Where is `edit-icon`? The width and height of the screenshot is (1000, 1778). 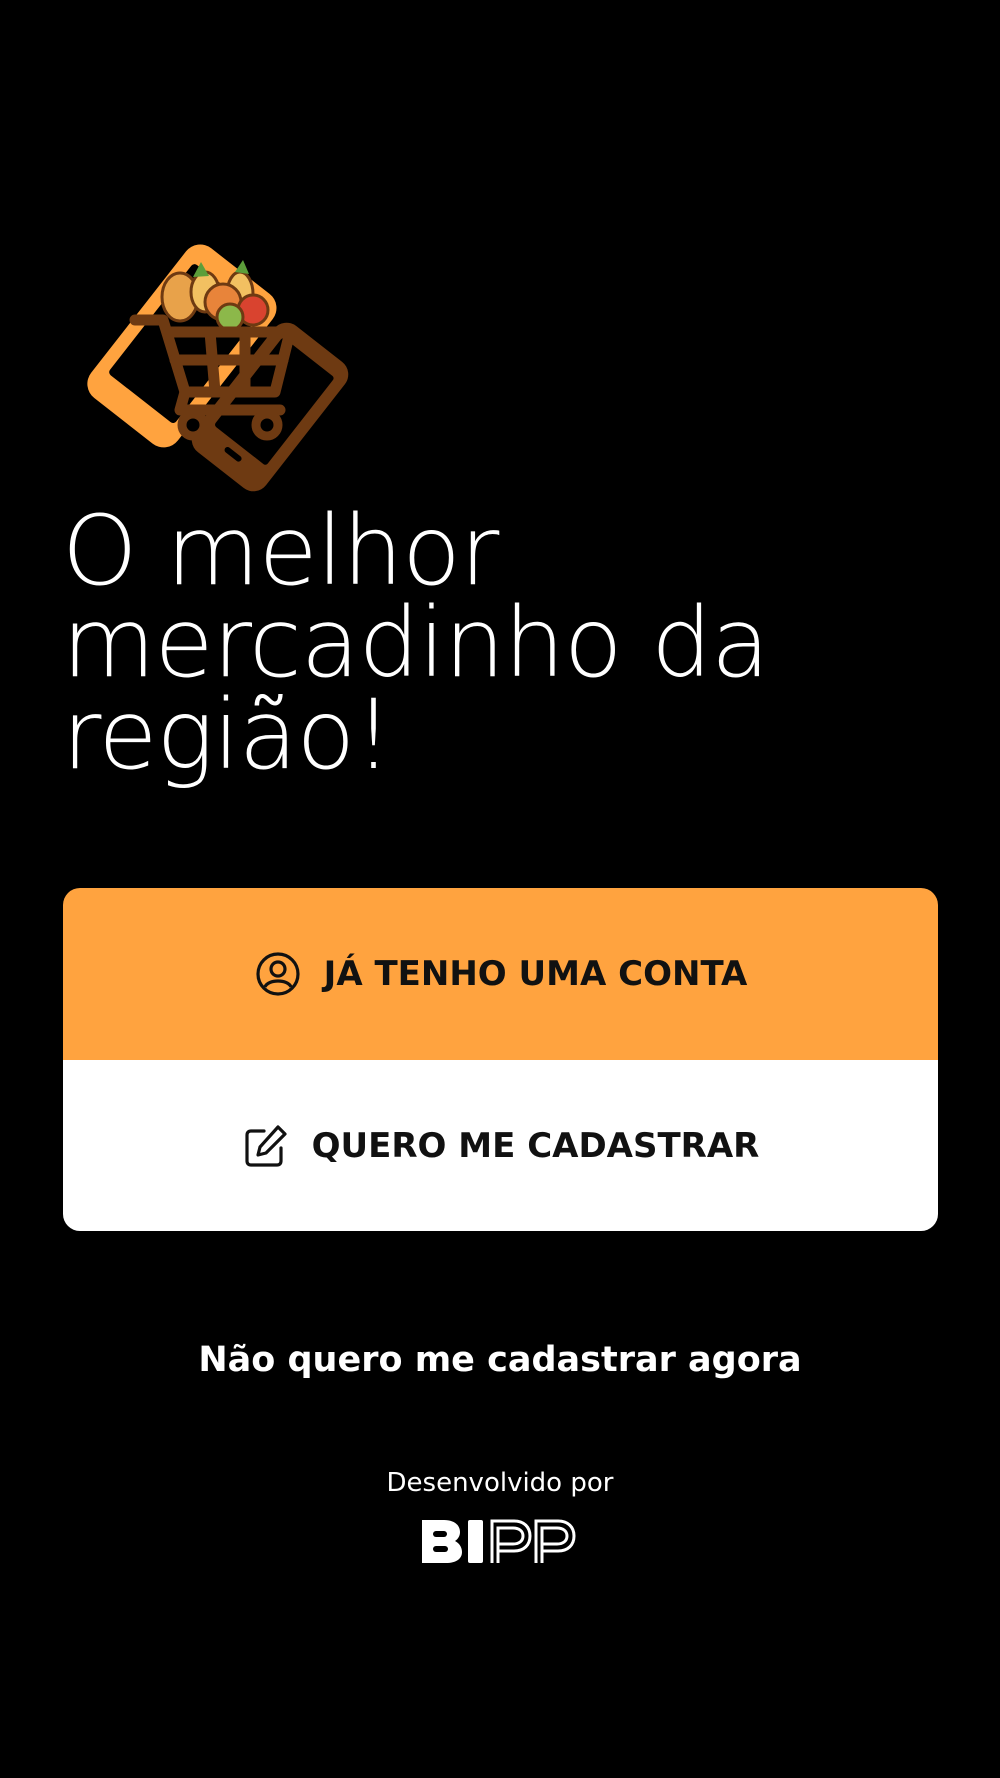
edit-icon is located at coordinates (266, 1146).